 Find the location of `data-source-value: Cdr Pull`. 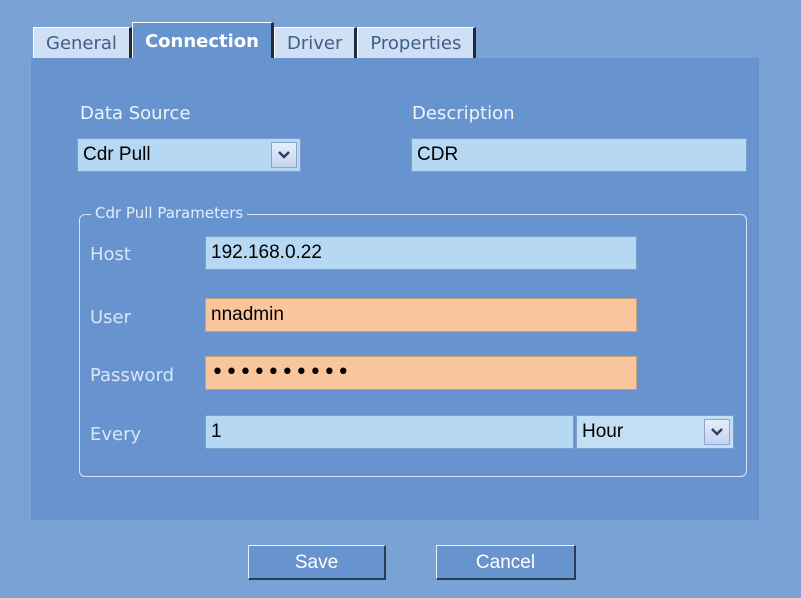

data-source-value: Cdr Pull is located at coordinates (117, 154).